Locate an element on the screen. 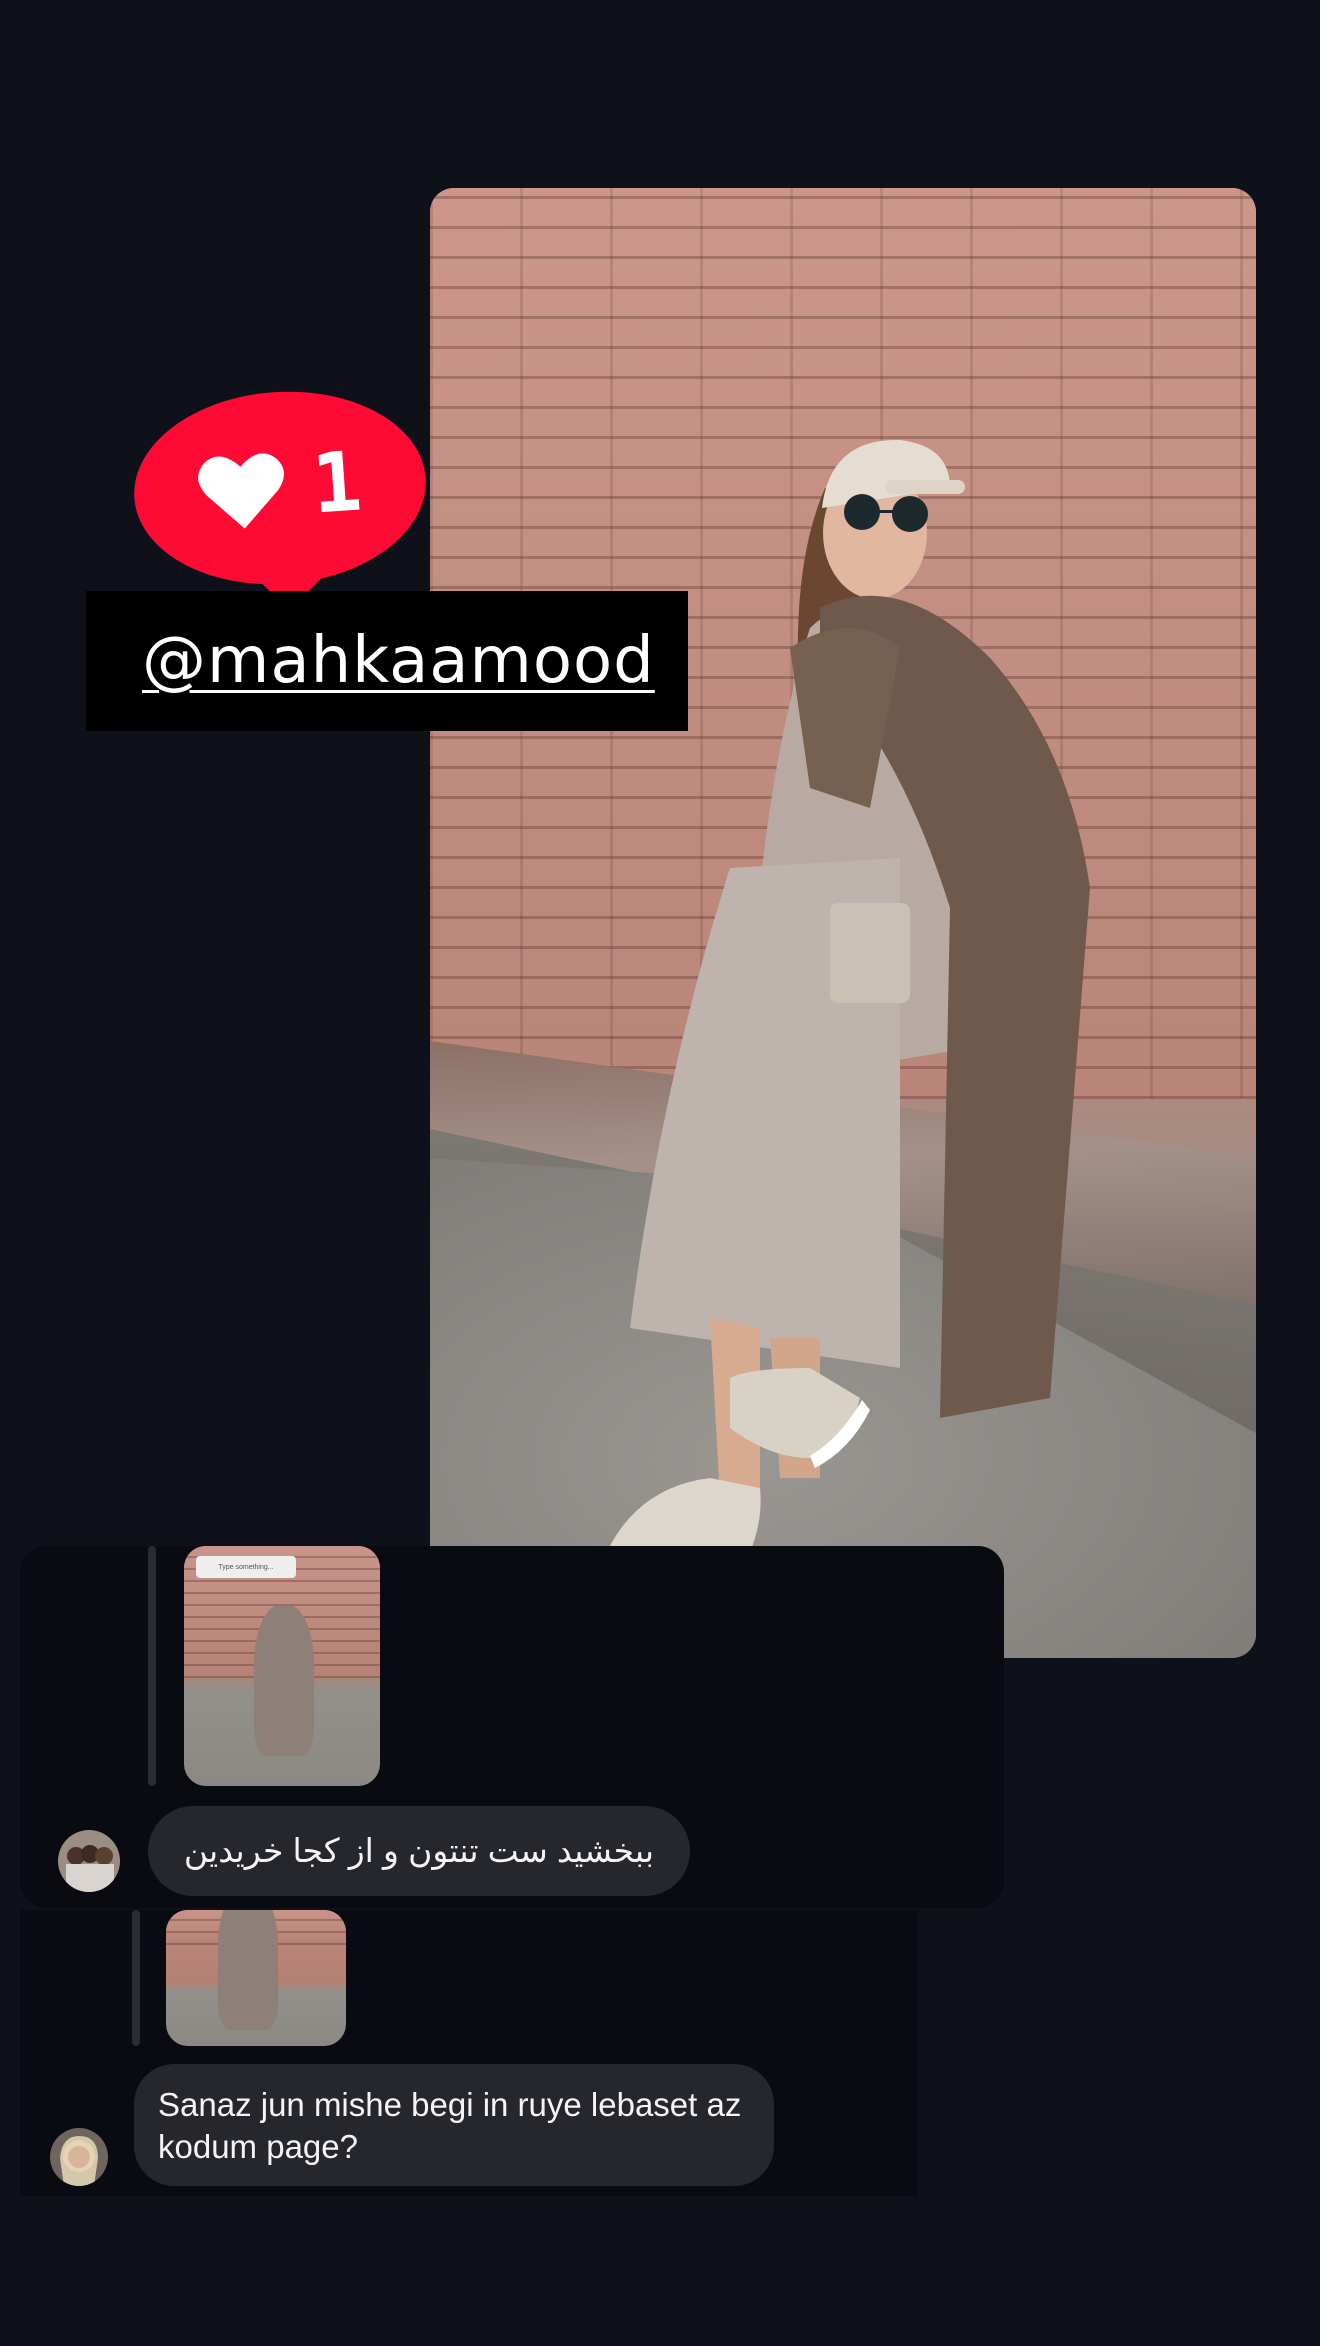 This screenshot has height=2346, width=1320. like-sticker: 1 is located at coordinates (280, 488).